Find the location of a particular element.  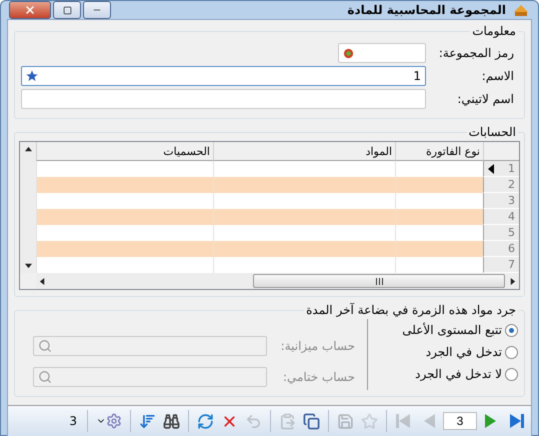

settings-icon is located at coordinates (114, 421).